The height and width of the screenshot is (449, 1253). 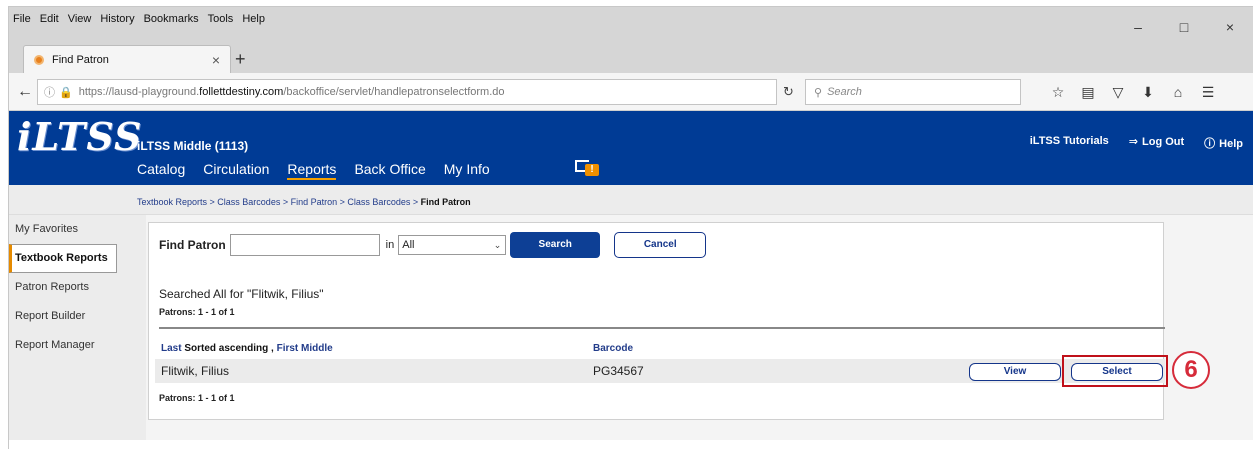 What do you see at coordinates (445, 202) in the screenshot?
I see `breadcrumb-current: Find Patron` at bounding box center [445, 202].